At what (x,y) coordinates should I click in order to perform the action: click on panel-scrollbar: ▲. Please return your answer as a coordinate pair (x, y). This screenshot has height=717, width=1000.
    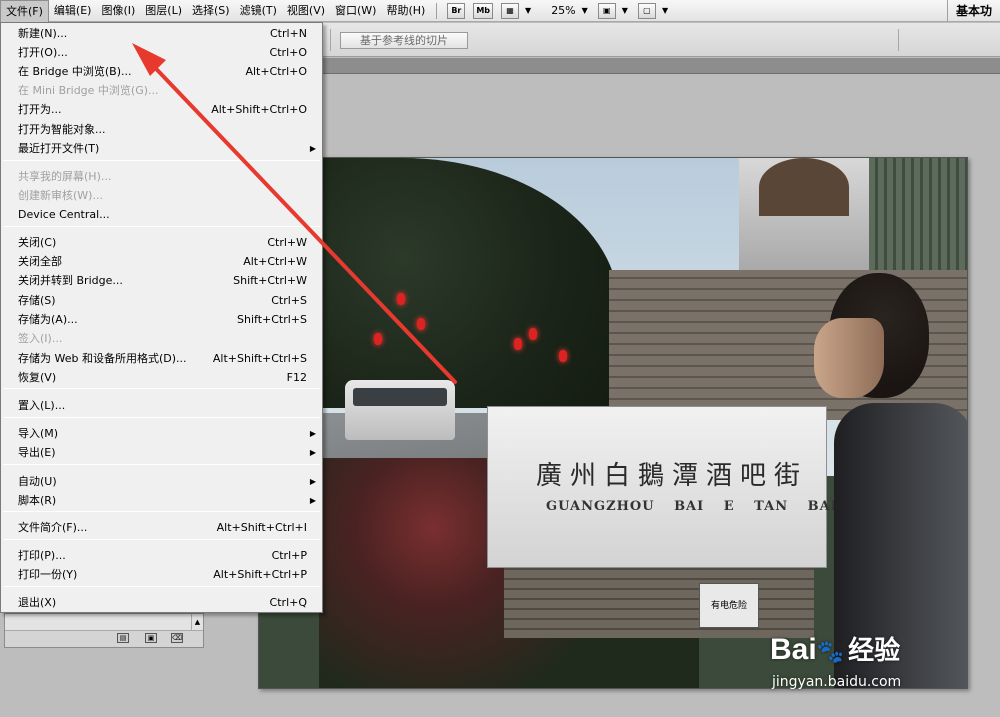
    Looking at the image, I should click on (197, 622).